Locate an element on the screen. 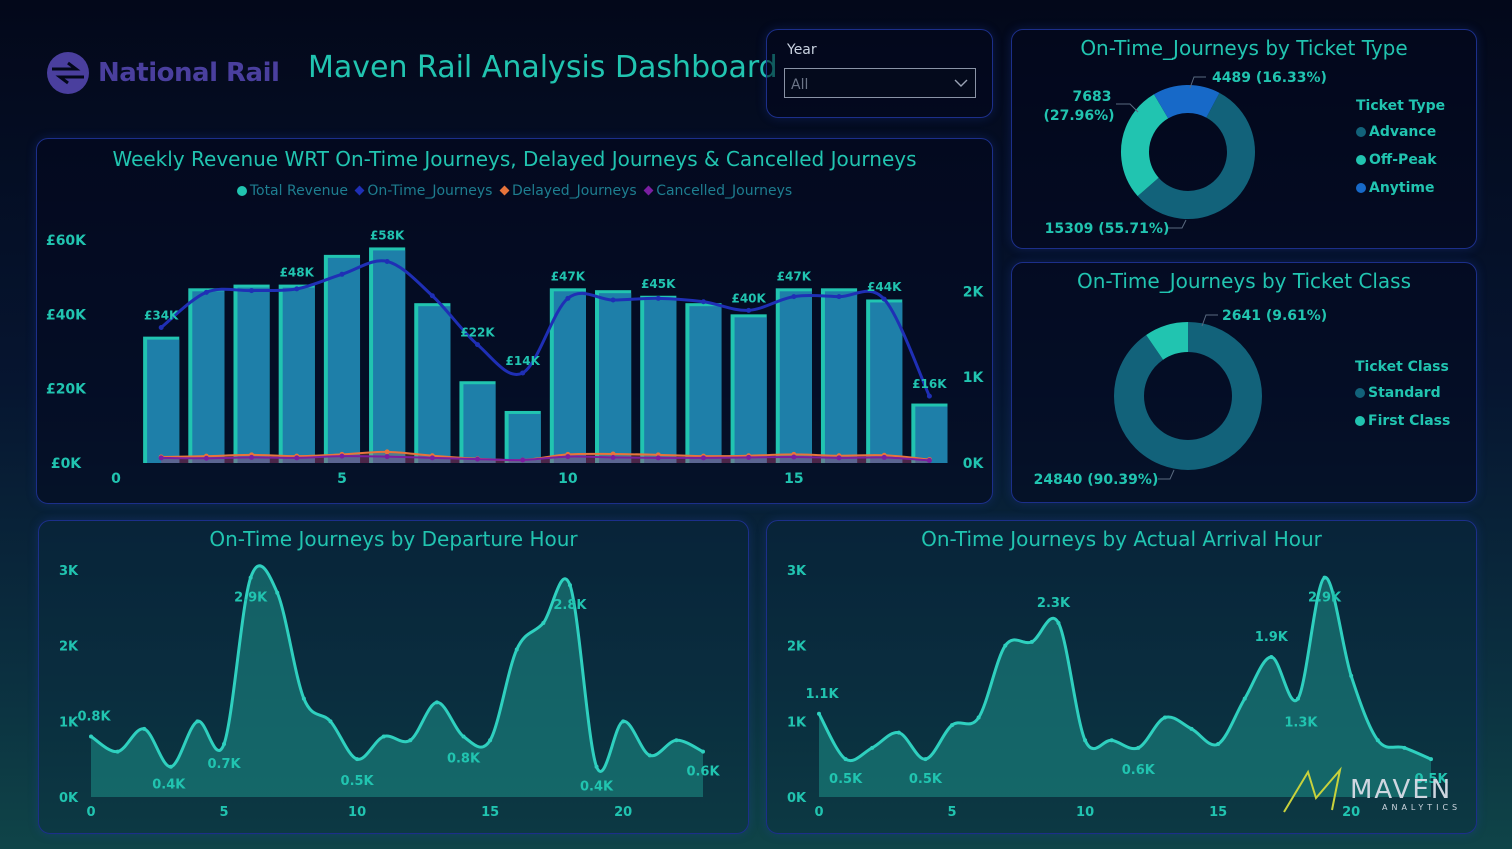  departure-data-label: 0.6K is located at coordinates (703, 772).